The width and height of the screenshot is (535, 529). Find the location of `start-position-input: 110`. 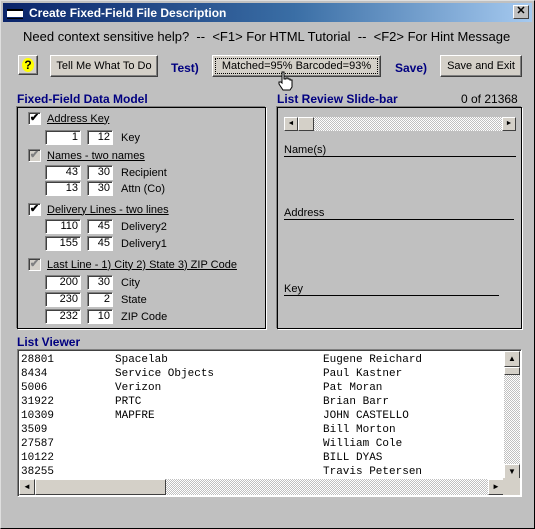

start-position-input: 110 is located at coordinates (63, 226).